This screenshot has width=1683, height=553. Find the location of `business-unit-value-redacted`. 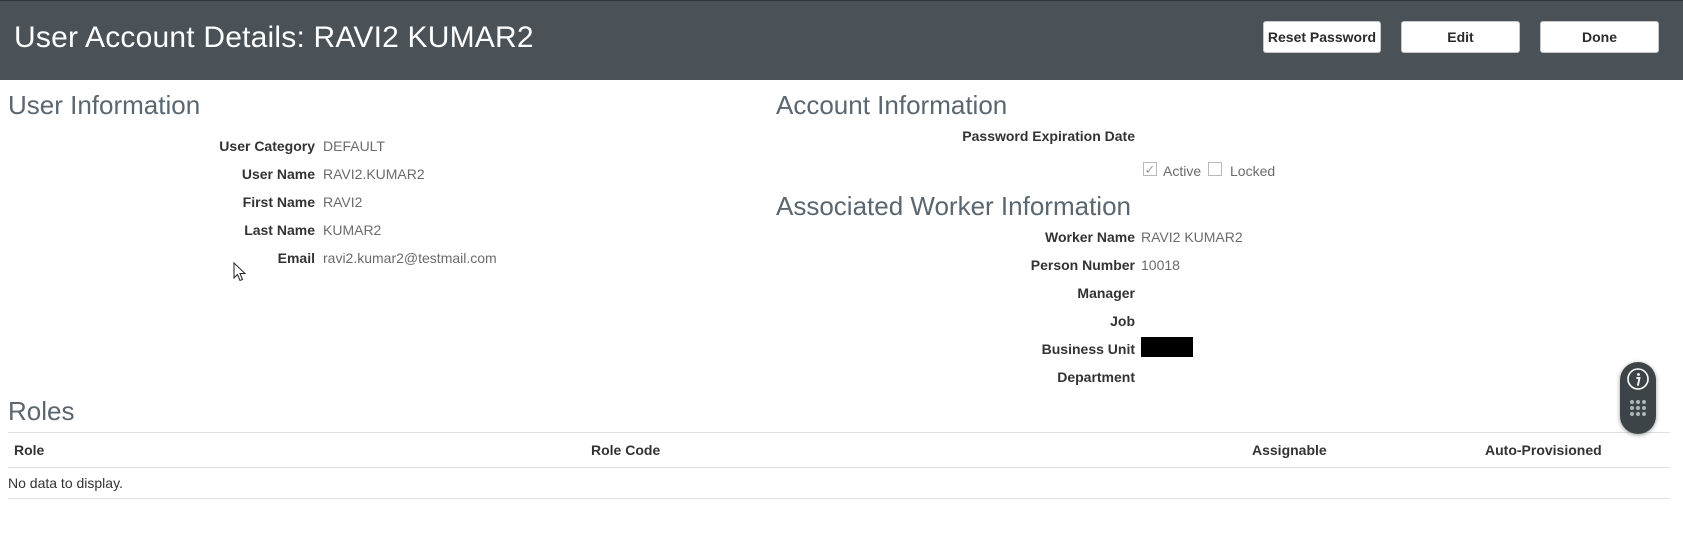

business-unit-value-redacted is located at coordinates (1167, 347).